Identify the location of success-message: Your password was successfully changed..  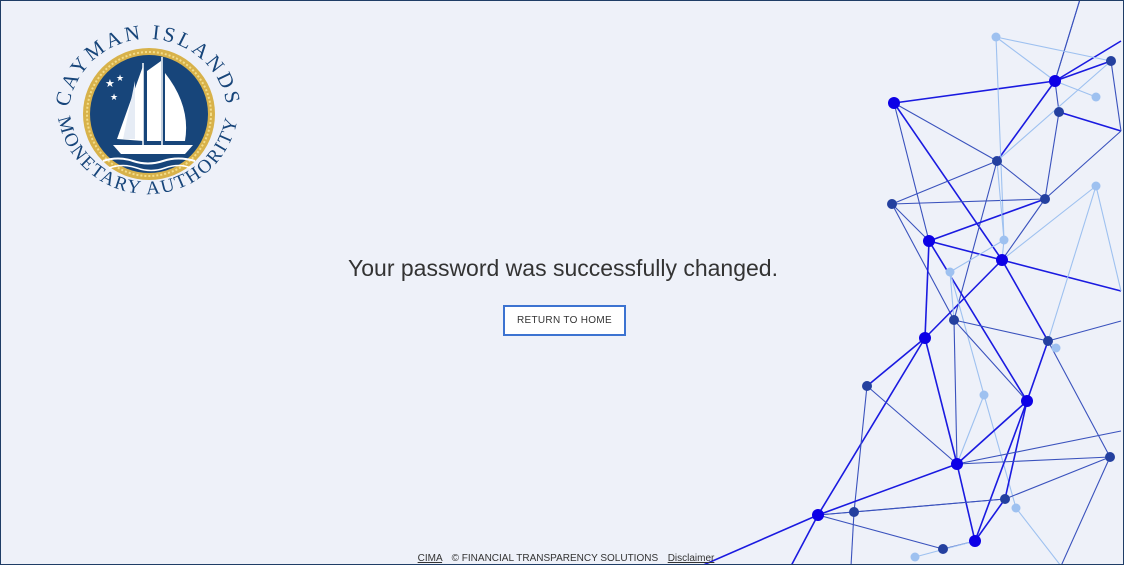
(563, 268).